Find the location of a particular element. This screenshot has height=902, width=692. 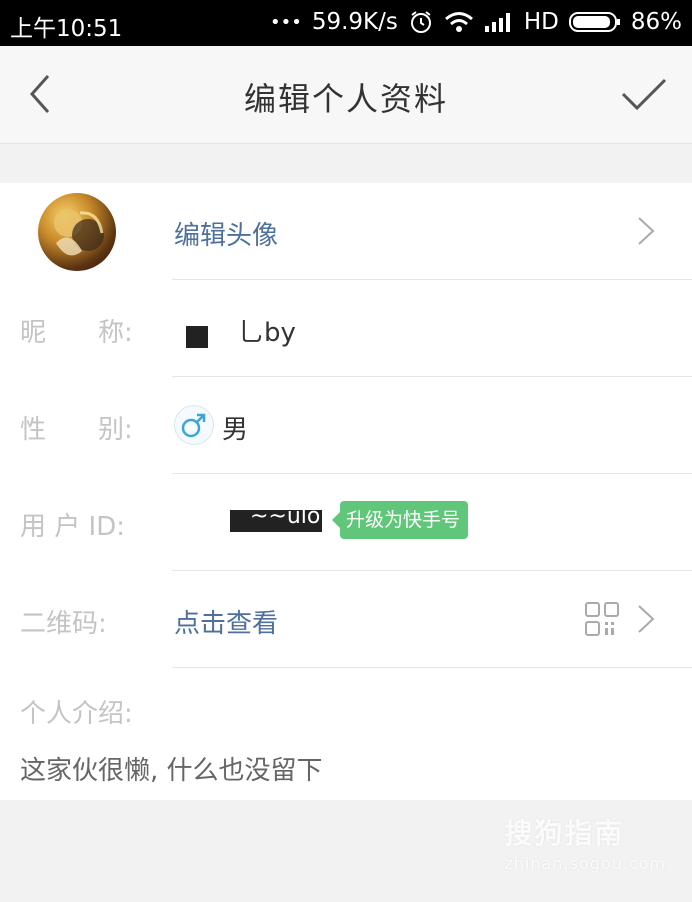

watermark: 搜狗指南 zhinan.sogou.com is located at coordinates (585, 842).